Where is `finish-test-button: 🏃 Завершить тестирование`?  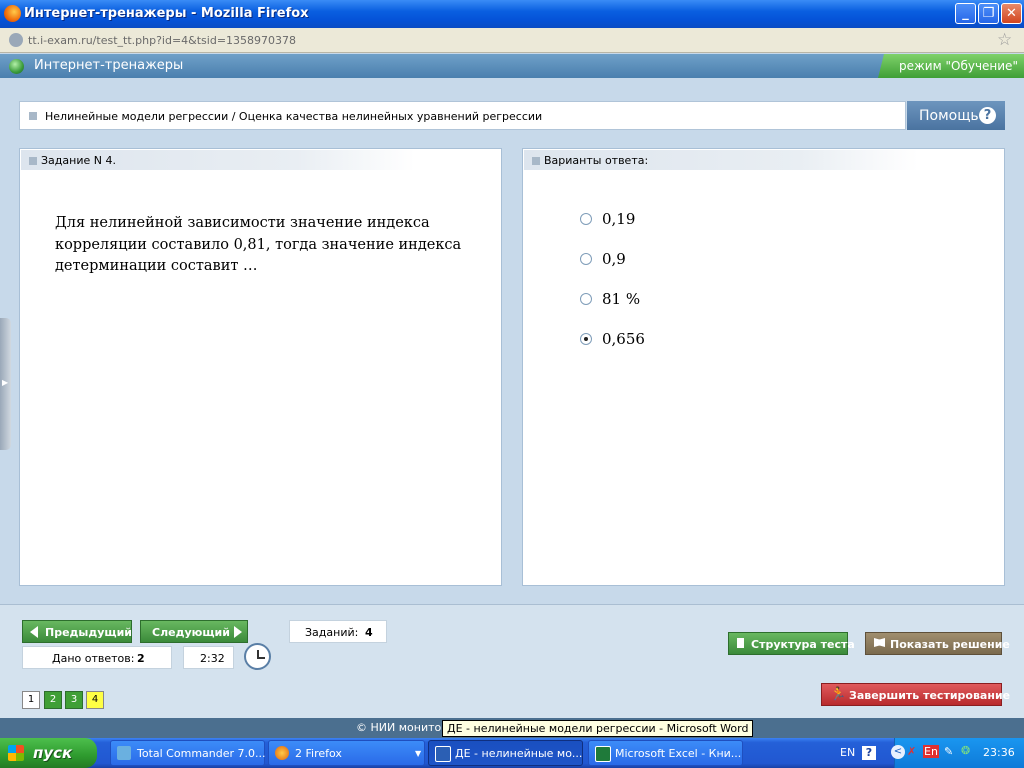
finish-test-button: 🏃 Завершить тестирование is located at coordinates (915, 694).